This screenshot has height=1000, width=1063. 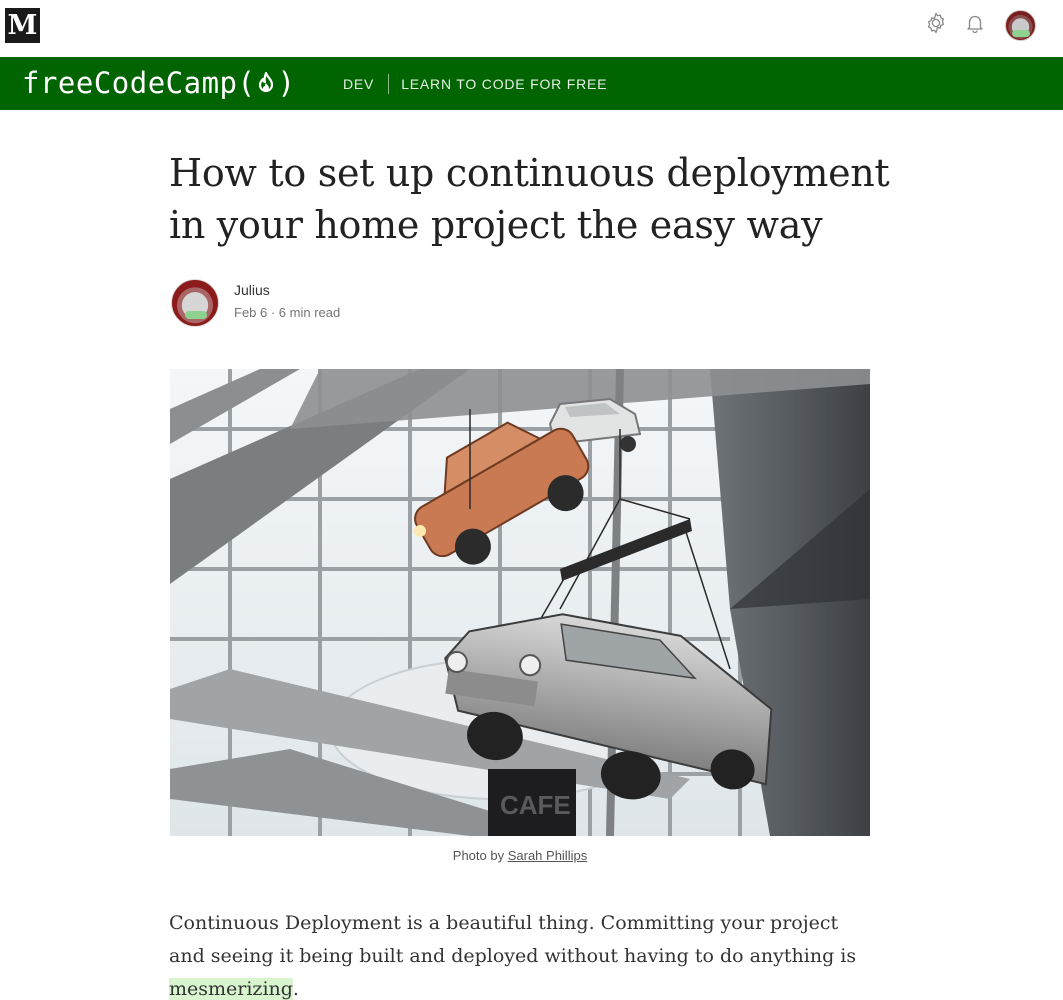 What do you see at coordinates (266, 82) in the screenshot?
I see `flame-icon` at bounding box center [266, 82].